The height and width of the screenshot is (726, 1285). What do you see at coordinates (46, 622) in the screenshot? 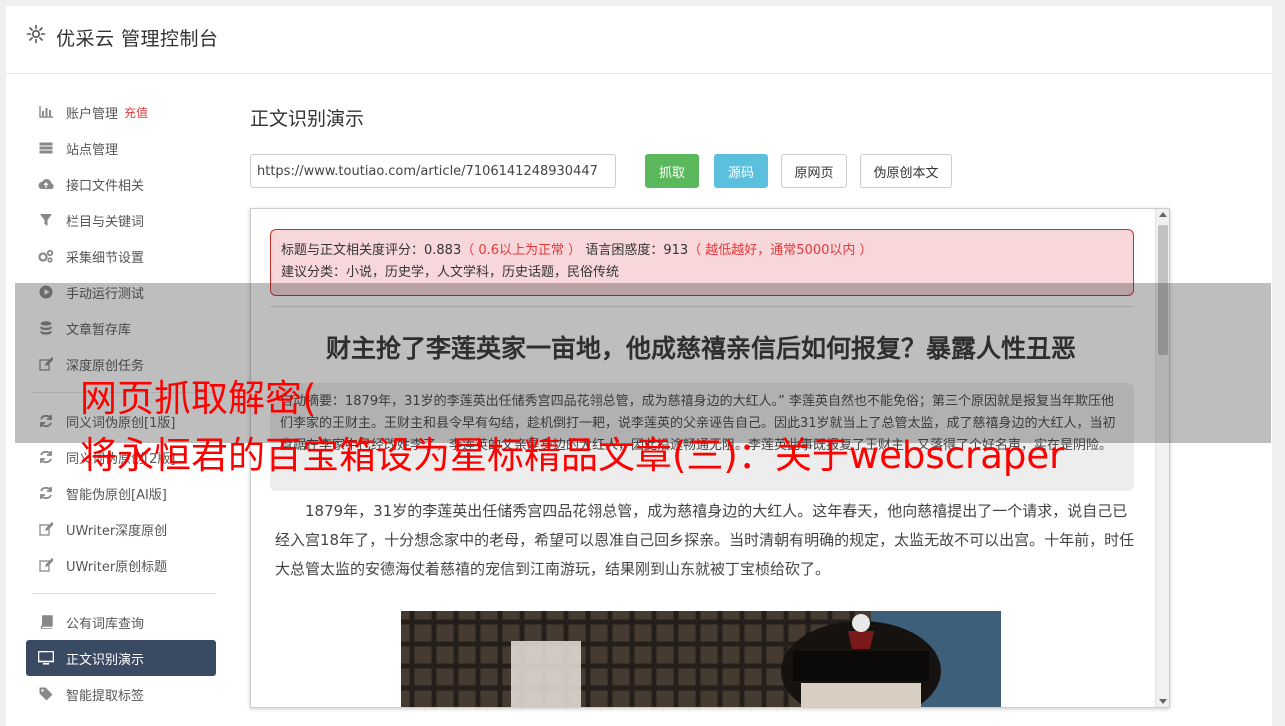
I see `book-icon` at bounding box center [46, 622].